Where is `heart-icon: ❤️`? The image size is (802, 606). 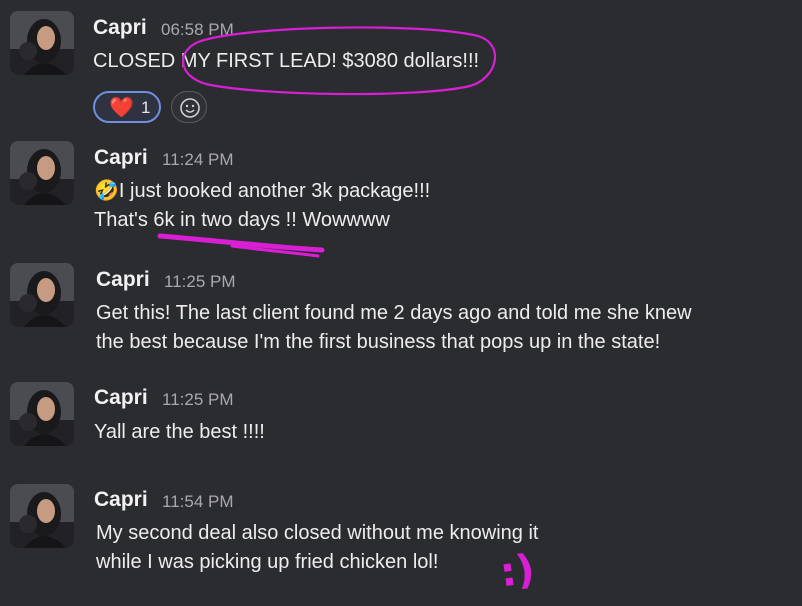 heart-icon: ❤️ is located at coordinates (121, 108).